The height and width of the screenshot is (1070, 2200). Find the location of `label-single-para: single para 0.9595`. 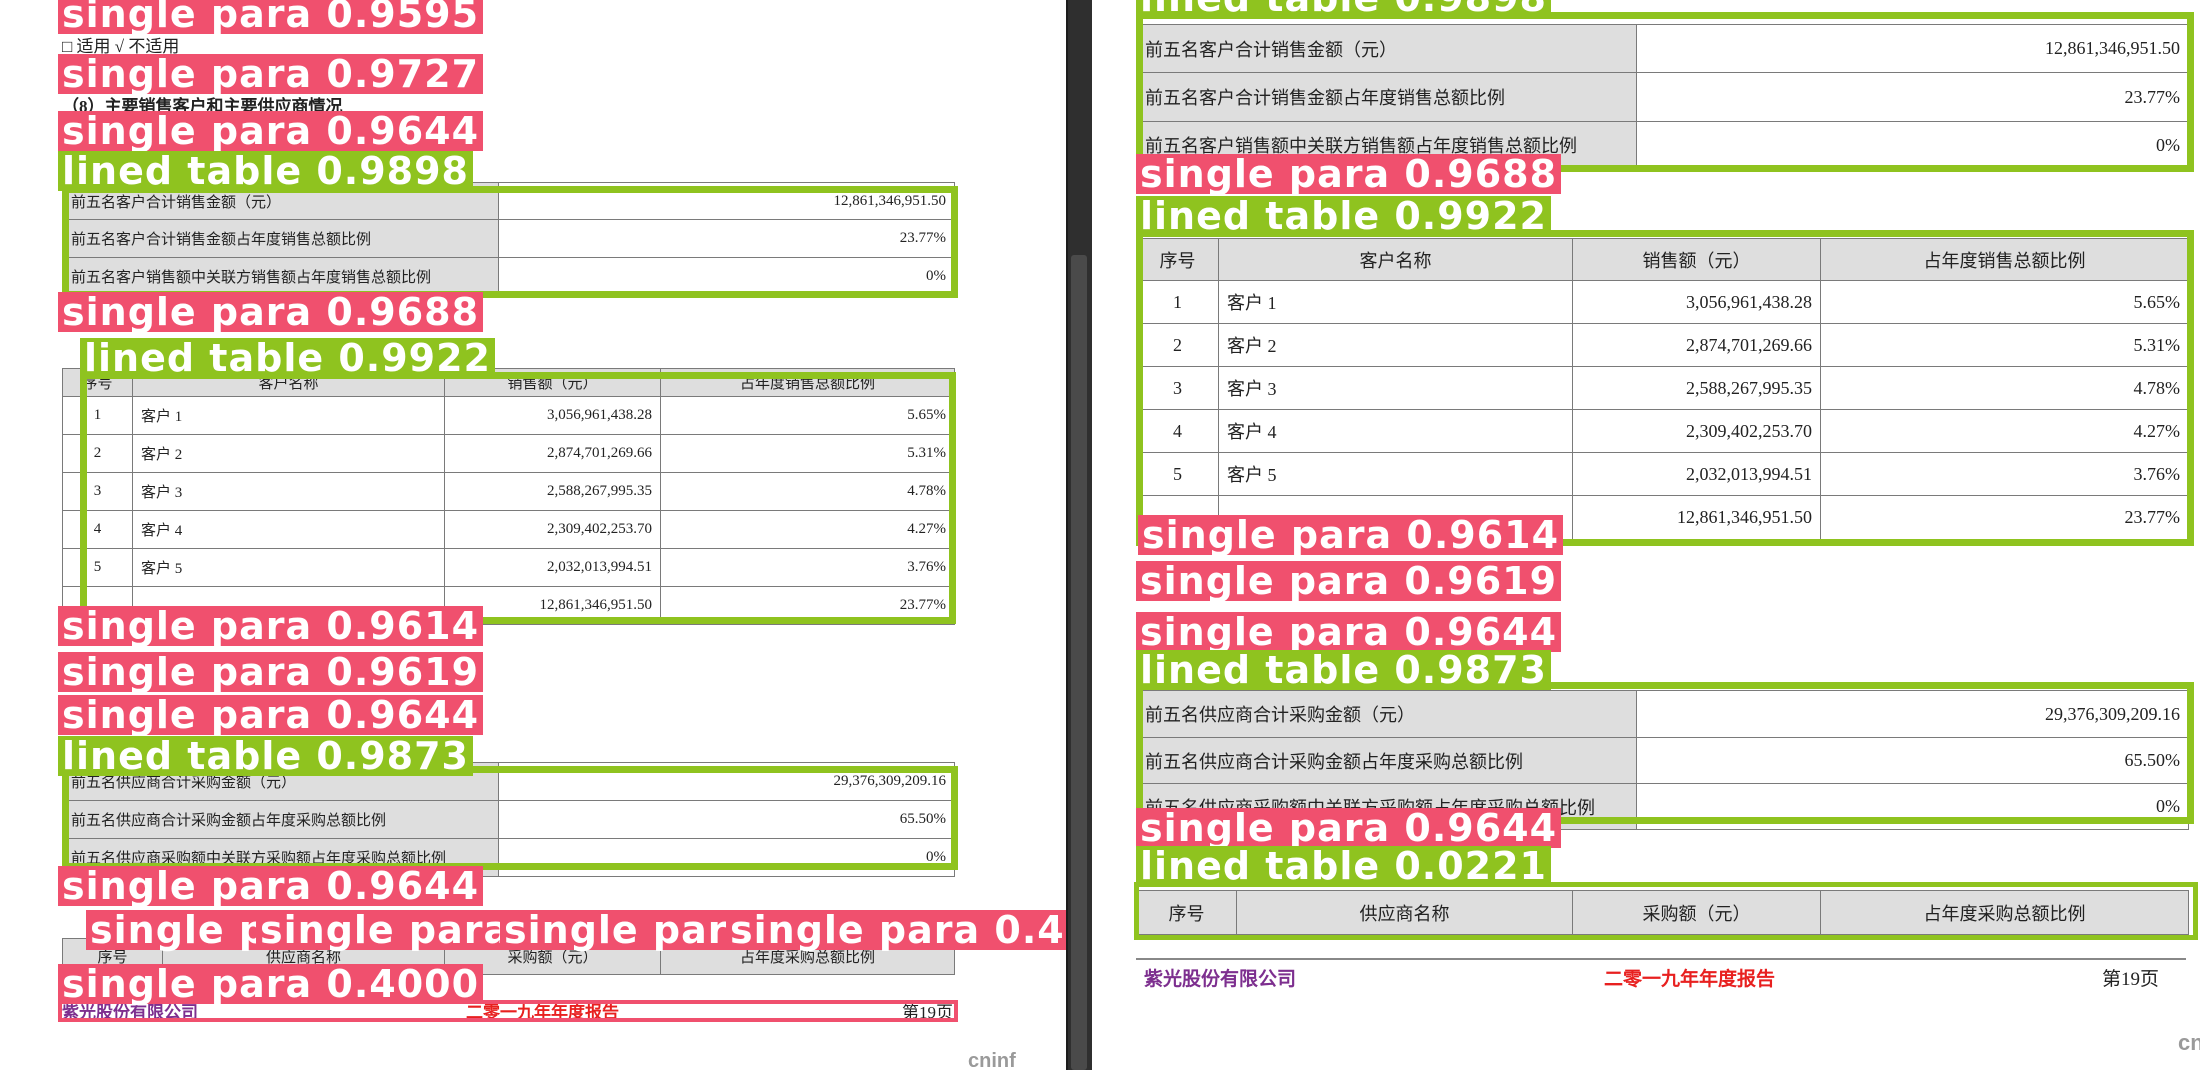

label-single-para: single para 0.9595 is located at coordinates (271, 17).